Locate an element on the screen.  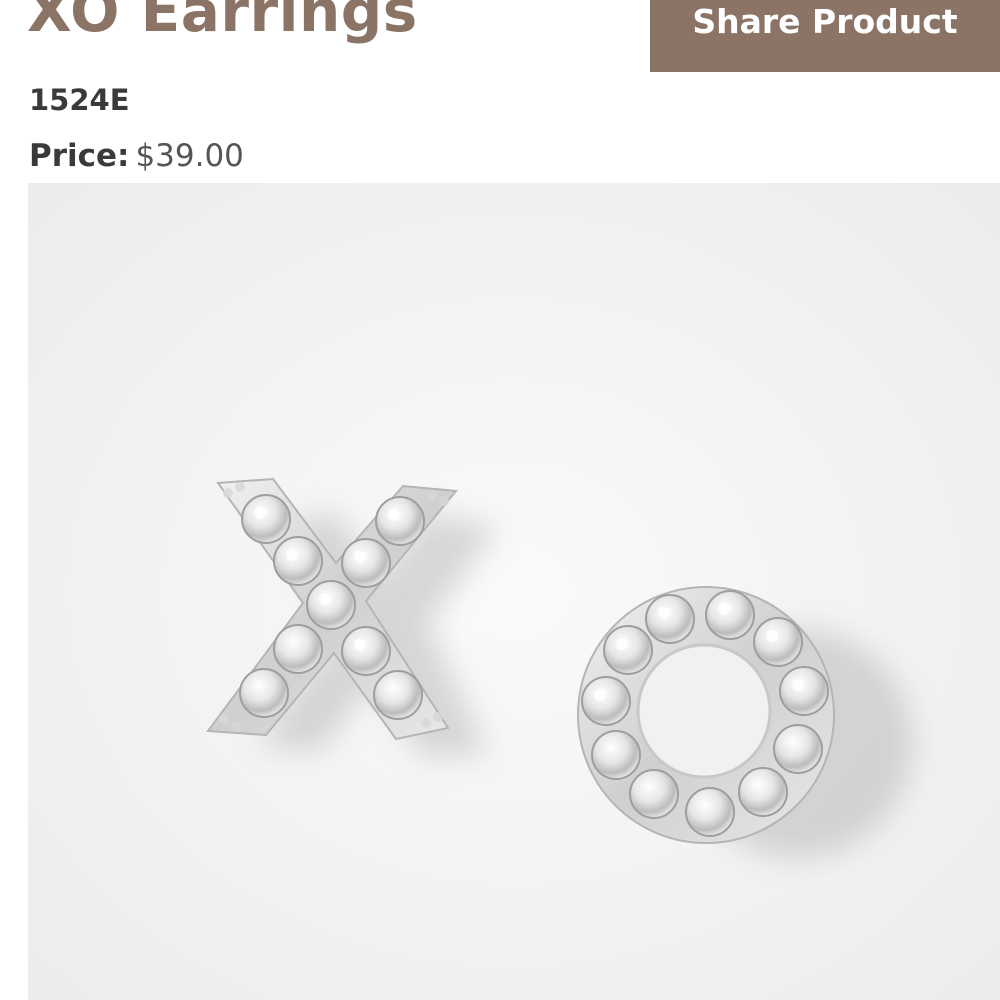
price-value: $39.00 is located at coordinates (189, 156).